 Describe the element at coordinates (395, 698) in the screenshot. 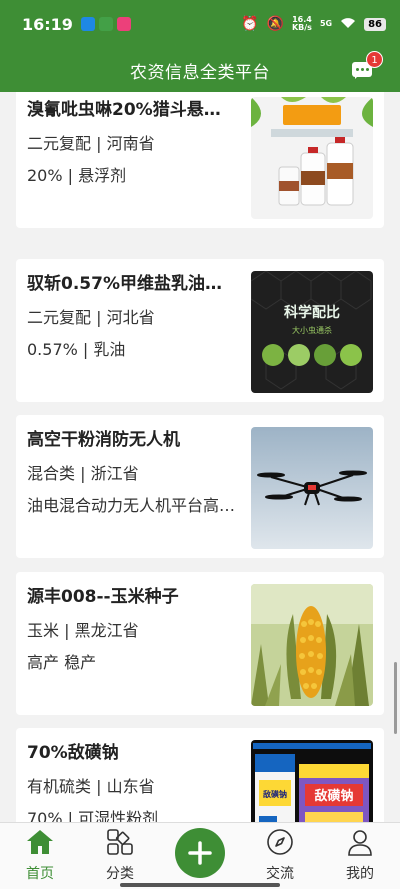

I see `list-scrollbar` at that location.